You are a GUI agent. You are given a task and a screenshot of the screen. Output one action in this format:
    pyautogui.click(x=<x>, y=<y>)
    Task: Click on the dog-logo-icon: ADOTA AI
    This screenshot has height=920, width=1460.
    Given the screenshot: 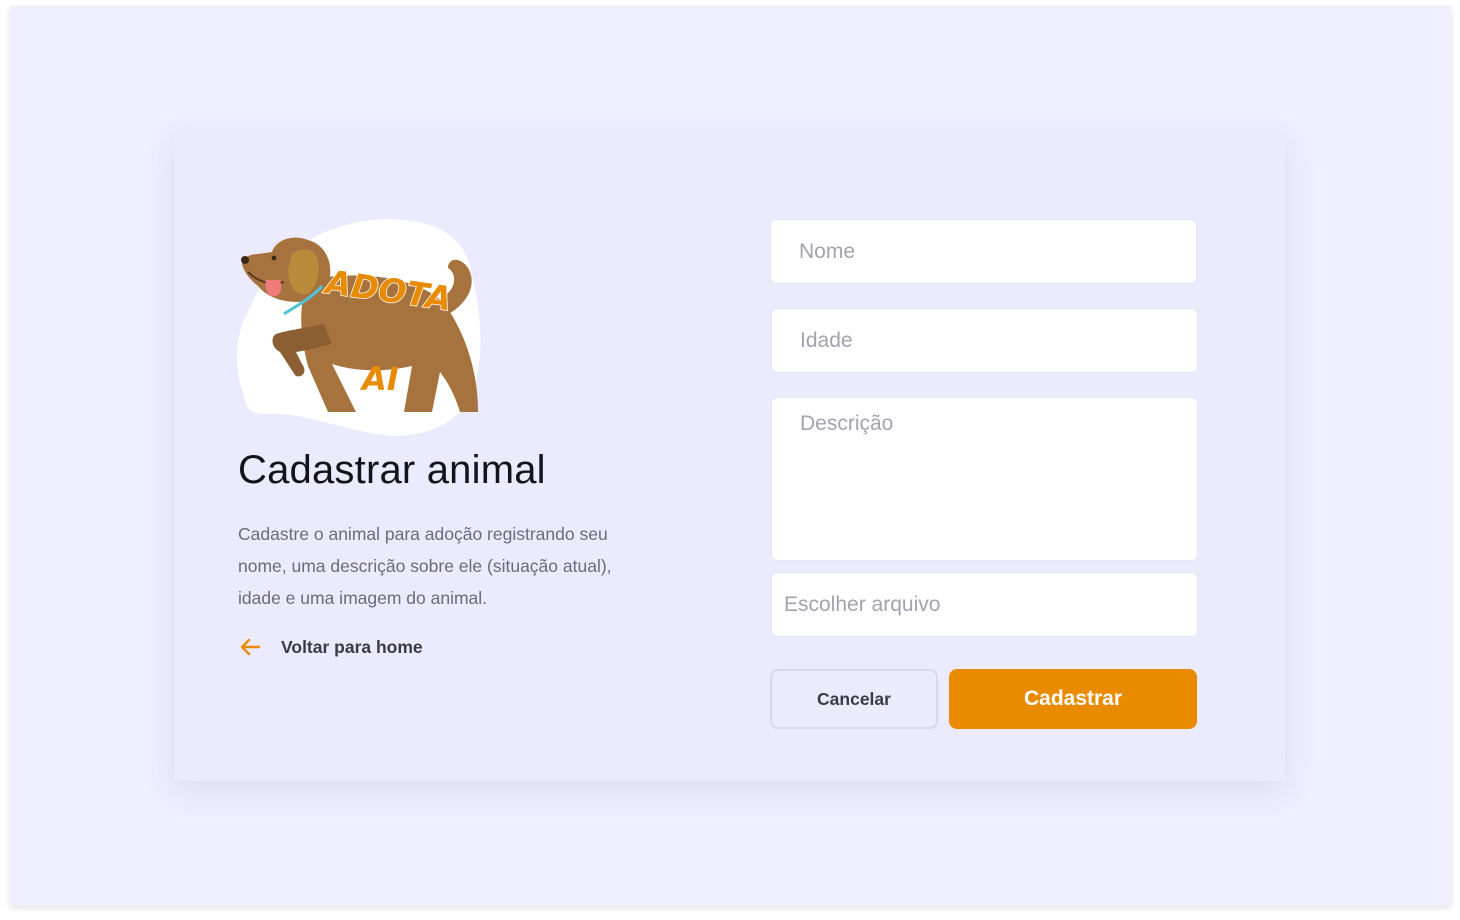 What is the action you would take?
    pyautogui.click(x=358, y=327)
    